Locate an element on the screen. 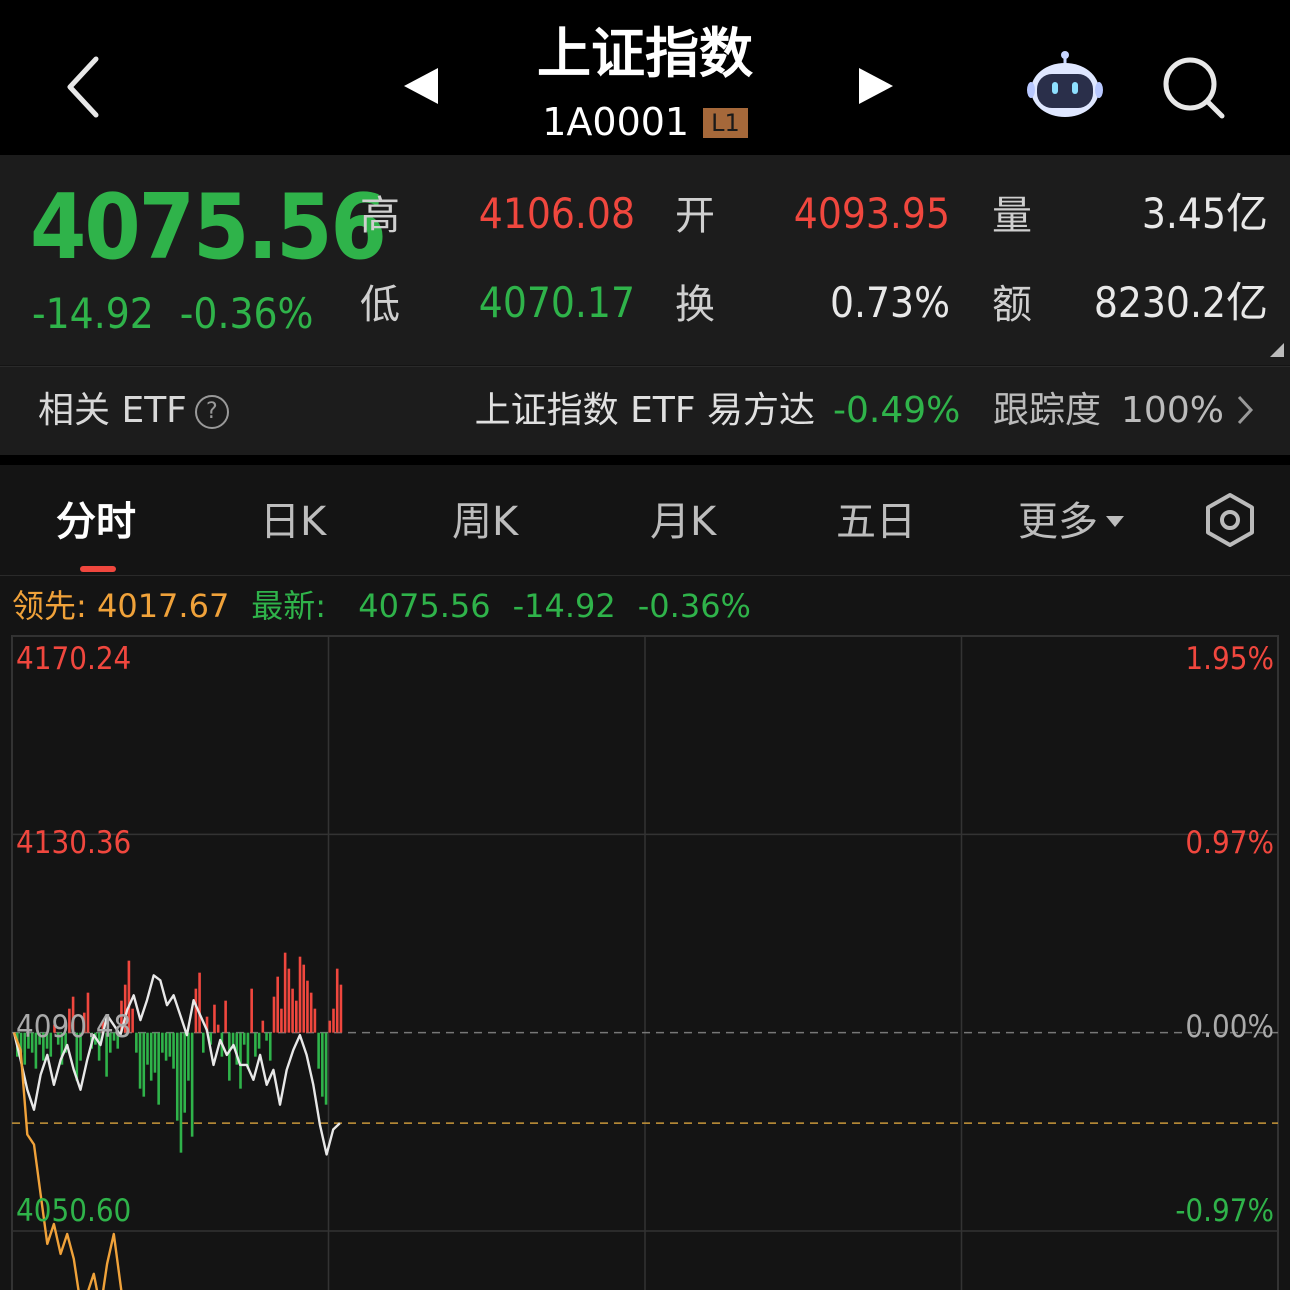  tab-more-label: 更多 is located at coordinates (1058, 522).